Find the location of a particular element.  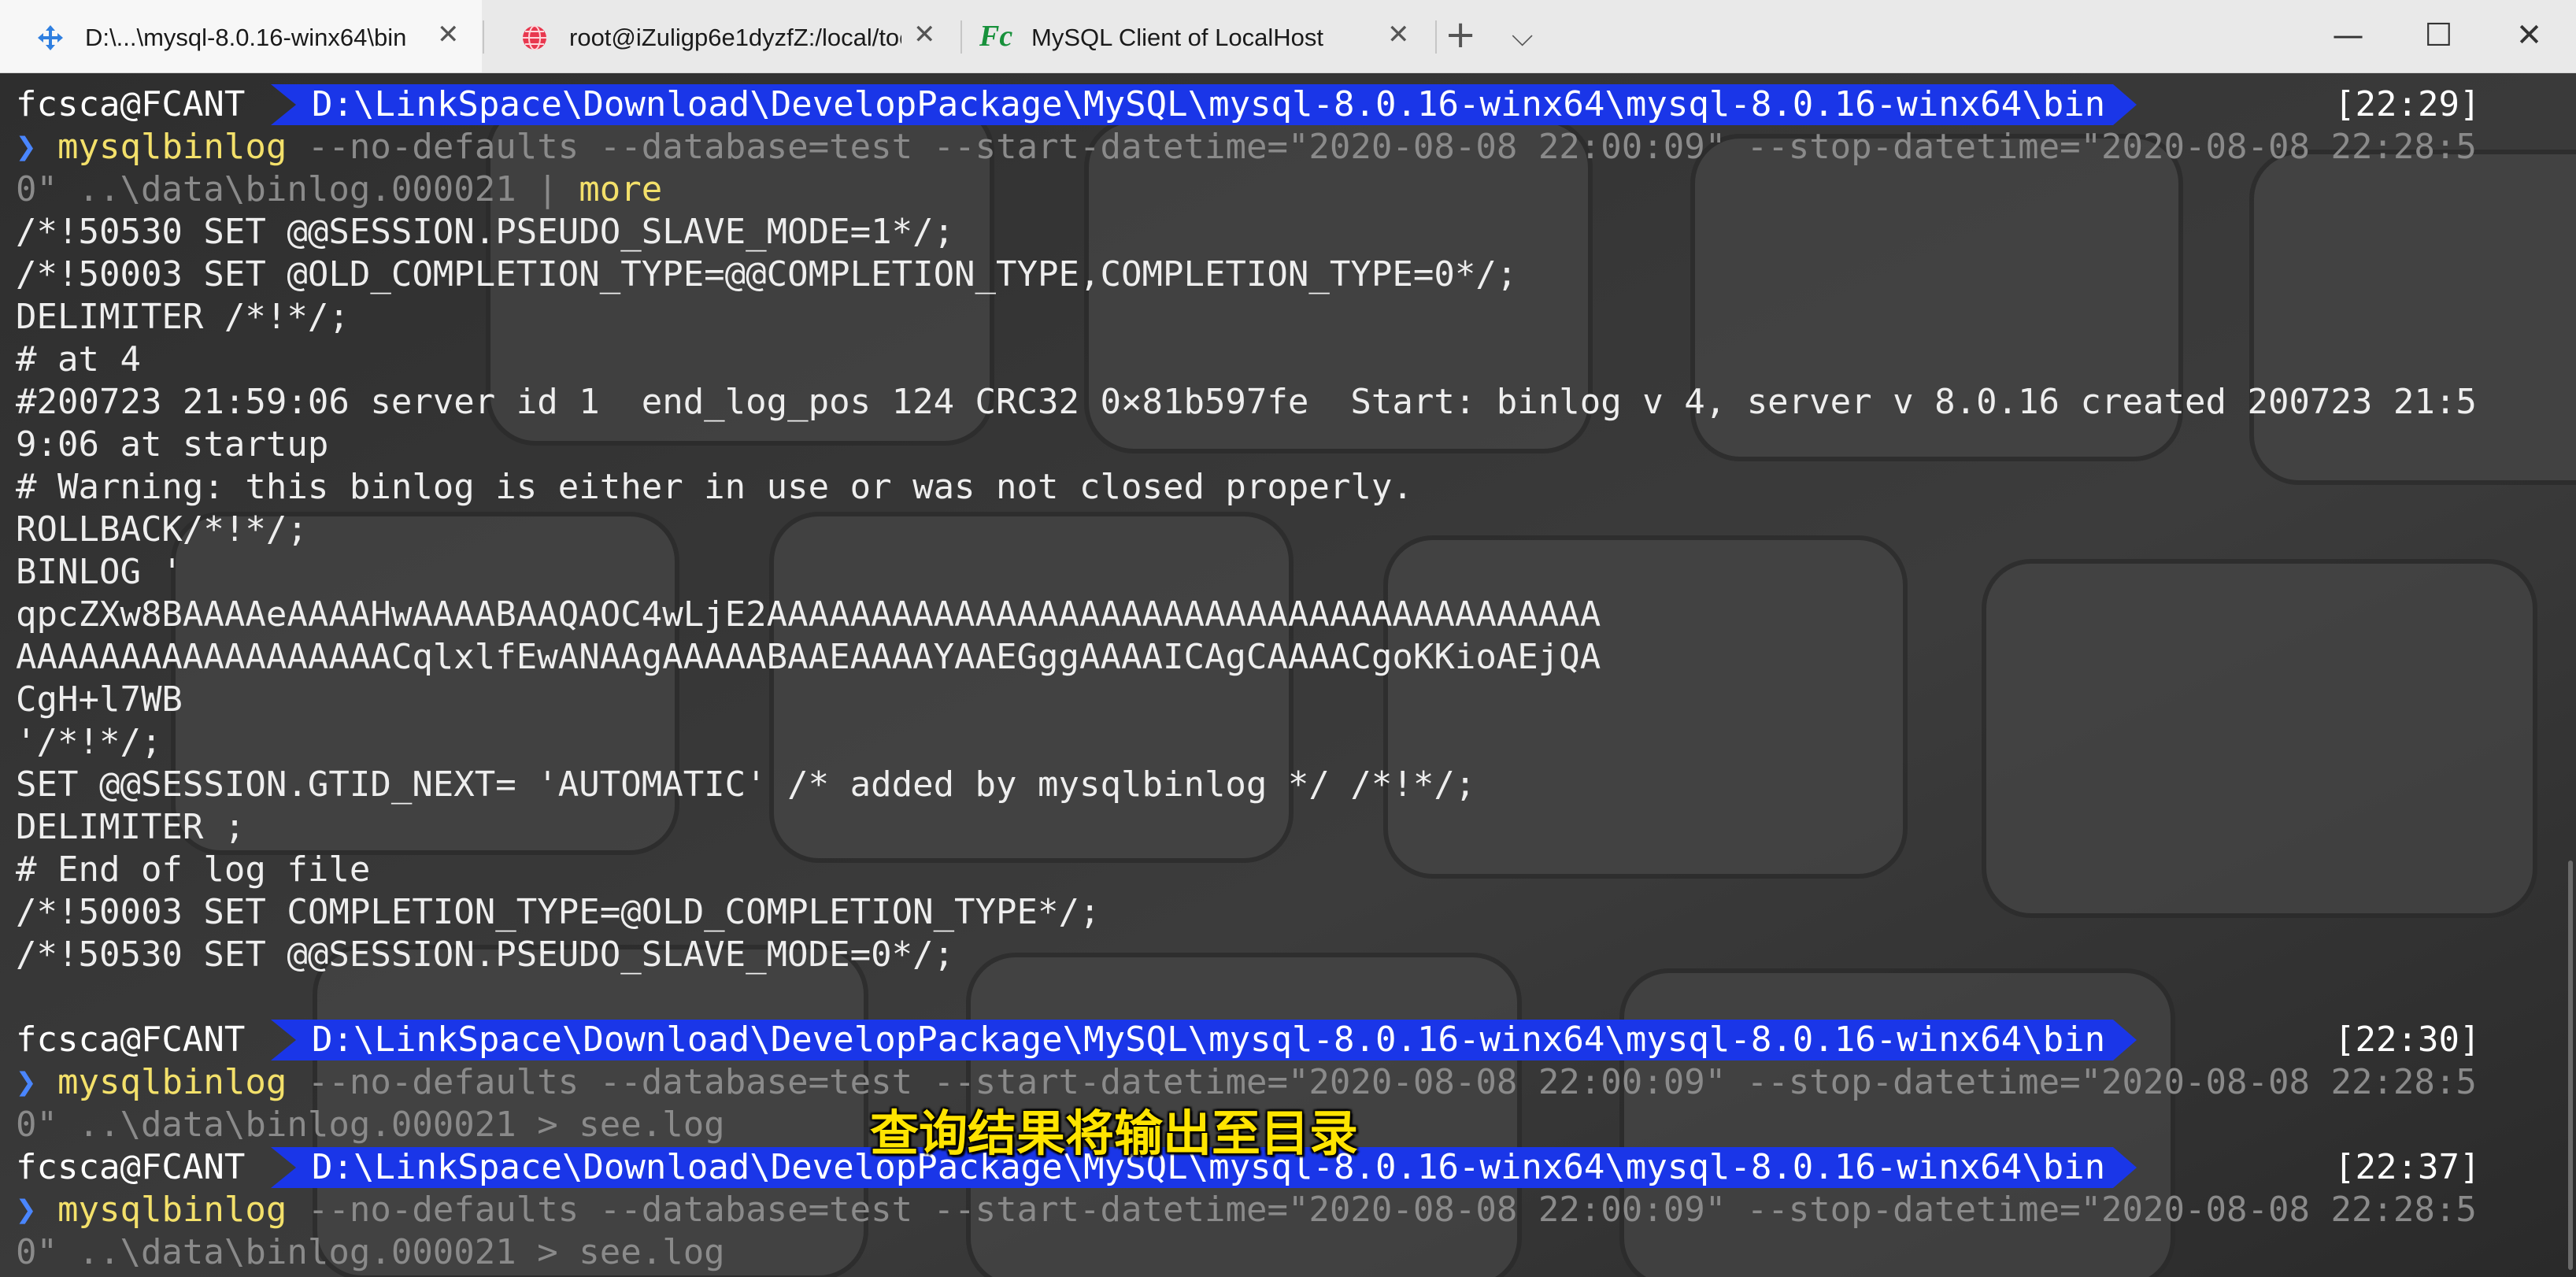

maximize-button: ☐ is located at coordinates (2438, 36).